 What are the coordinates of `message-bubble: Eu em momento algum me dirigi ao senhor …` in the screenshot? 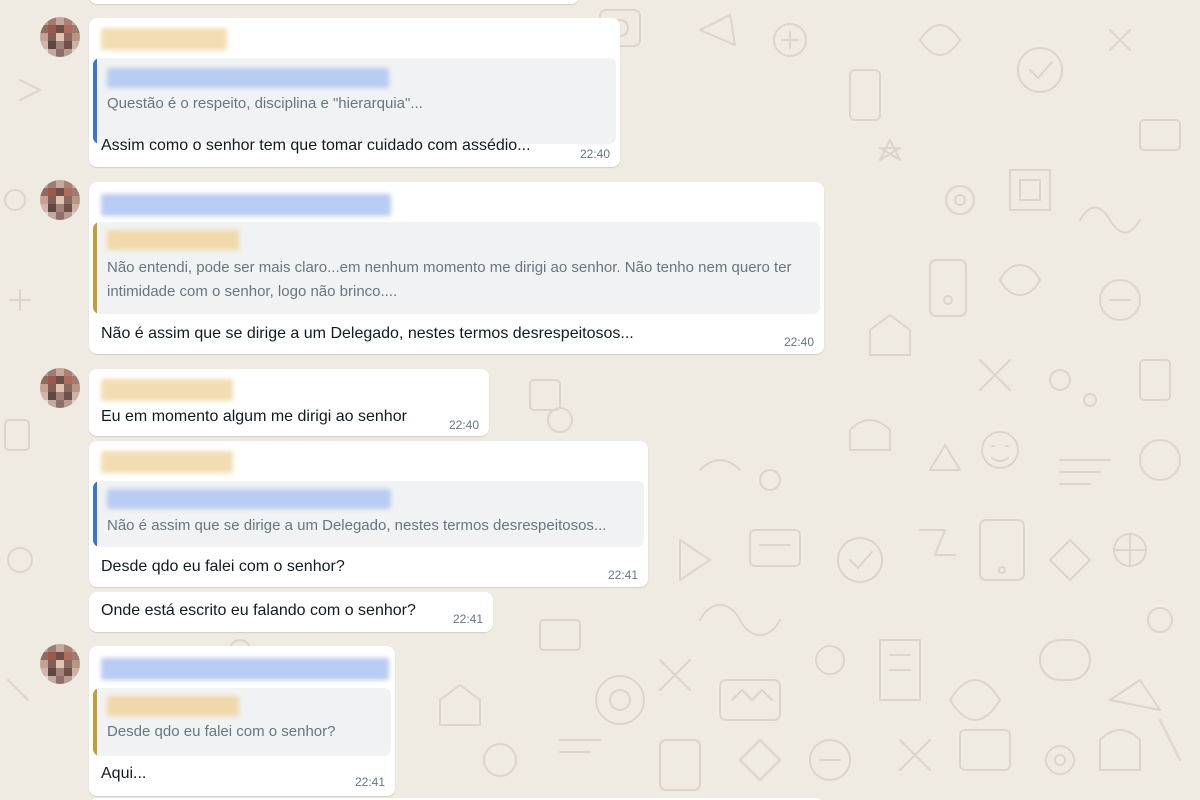 It's located at (289, 402).